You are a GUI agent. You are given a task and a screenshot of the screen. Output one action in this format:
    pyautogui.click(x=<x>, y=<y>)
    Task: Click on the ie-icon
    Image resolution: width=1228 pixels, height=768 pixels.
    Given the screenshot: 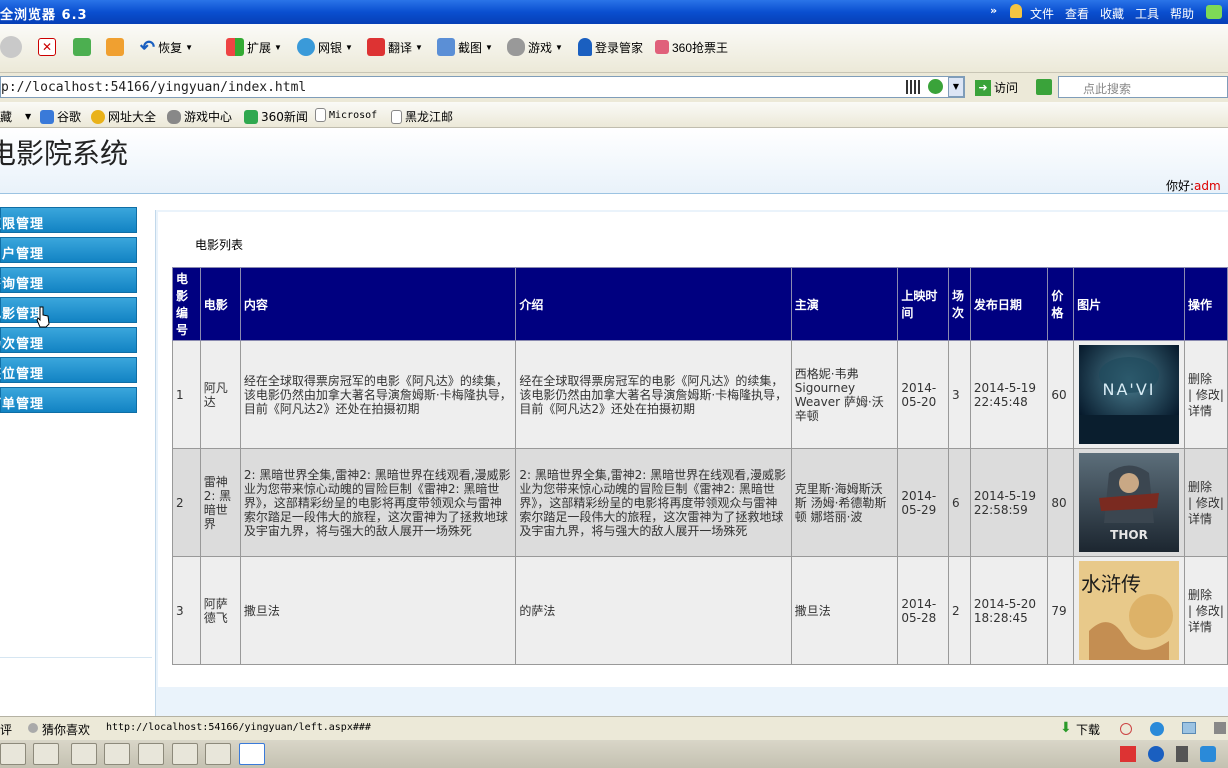 What is the action you would take?
    pyautogui.click(x=1157, y=729)
    